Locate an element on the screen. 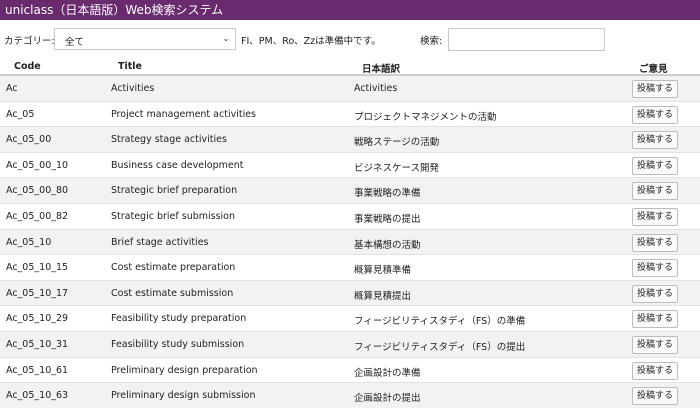 The width and height of the screenshot is (700, 408). header-feedback: ご意見 is located at coordinates (653, 69).